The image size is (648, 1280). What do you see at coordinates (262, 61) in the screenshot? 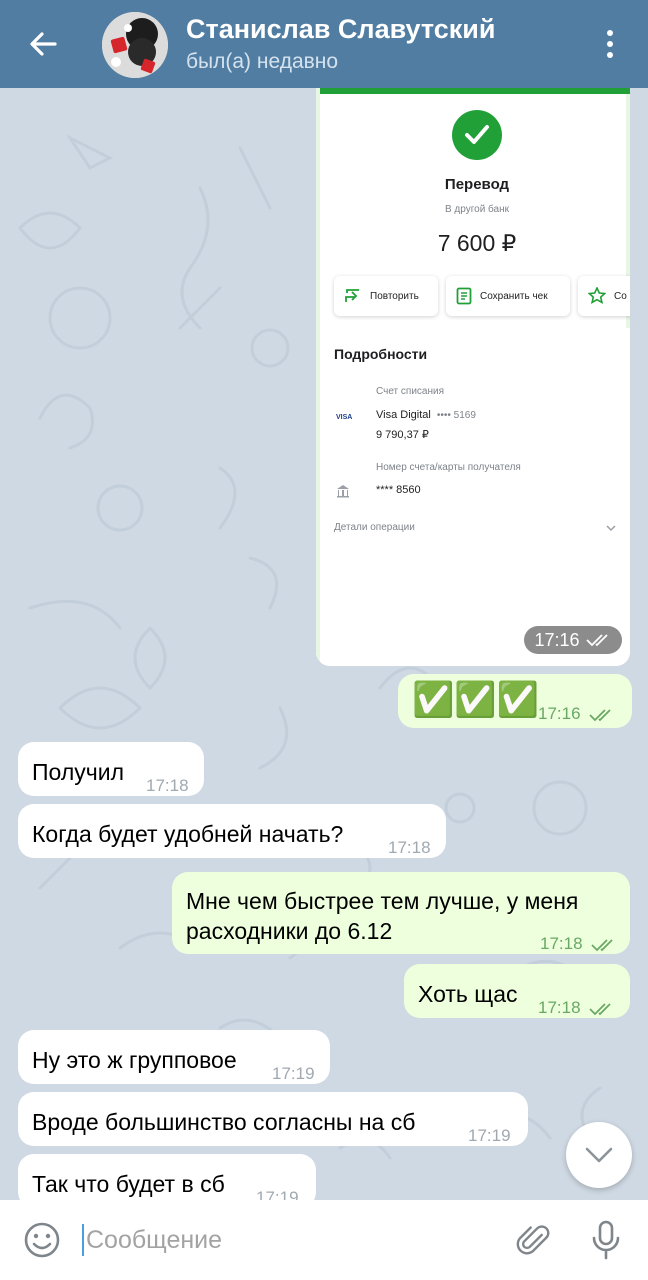
I see `chat-status: был(а) недавно` at bounding box center [262, 61].